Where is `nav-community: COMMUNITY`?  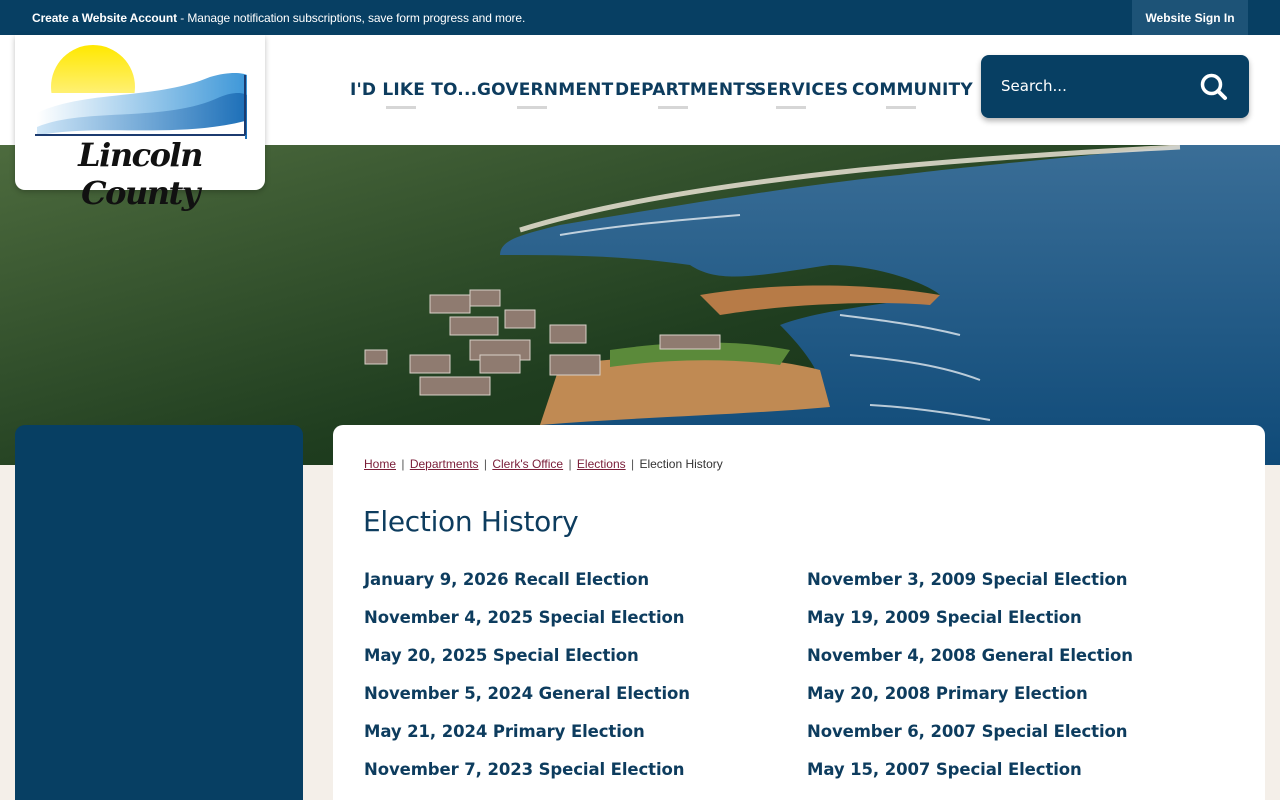 nav-community: COMMUNITY is located at coordinates (912, 90).